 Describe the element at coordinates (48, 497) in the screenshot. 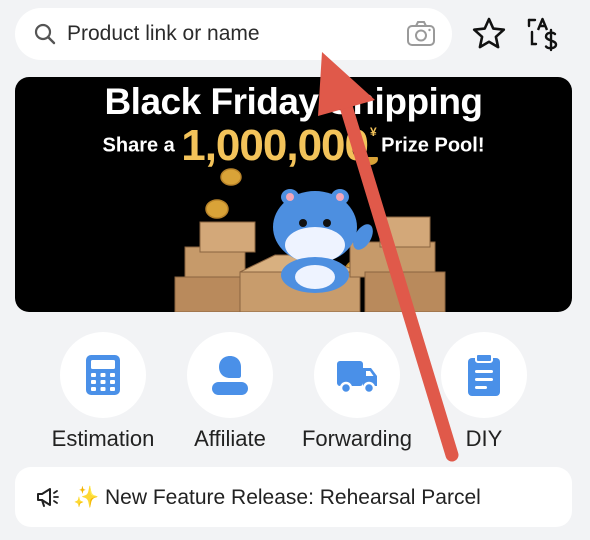

I see `megaphone-icon` at that location.